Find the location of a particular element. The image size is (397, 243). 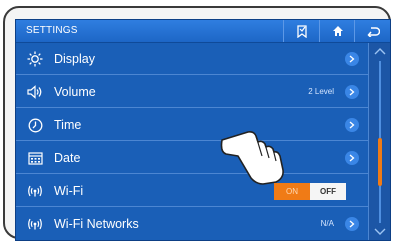

scroll-down-icon is located at coordinates (380, 232).